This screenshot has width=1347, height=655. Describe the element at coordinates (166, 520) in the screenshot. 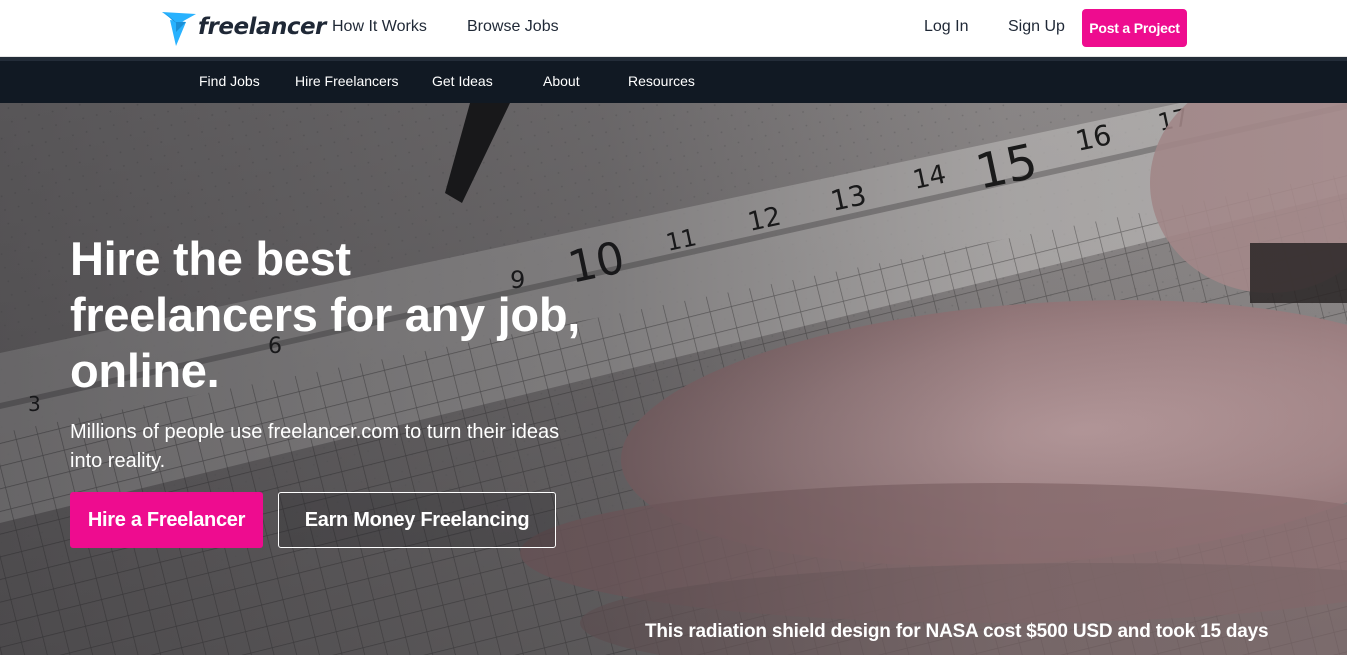

I see `hire-freelancer-button: Hire a Freelancer` at that location.